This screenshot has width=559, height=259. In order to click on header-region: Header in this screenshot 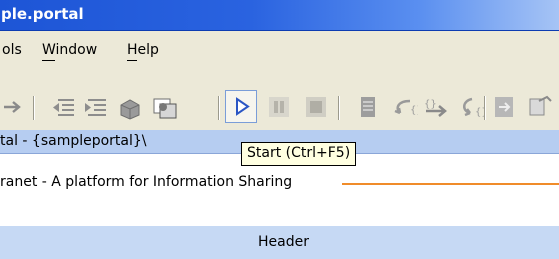, I will do `click(279, 242)`.